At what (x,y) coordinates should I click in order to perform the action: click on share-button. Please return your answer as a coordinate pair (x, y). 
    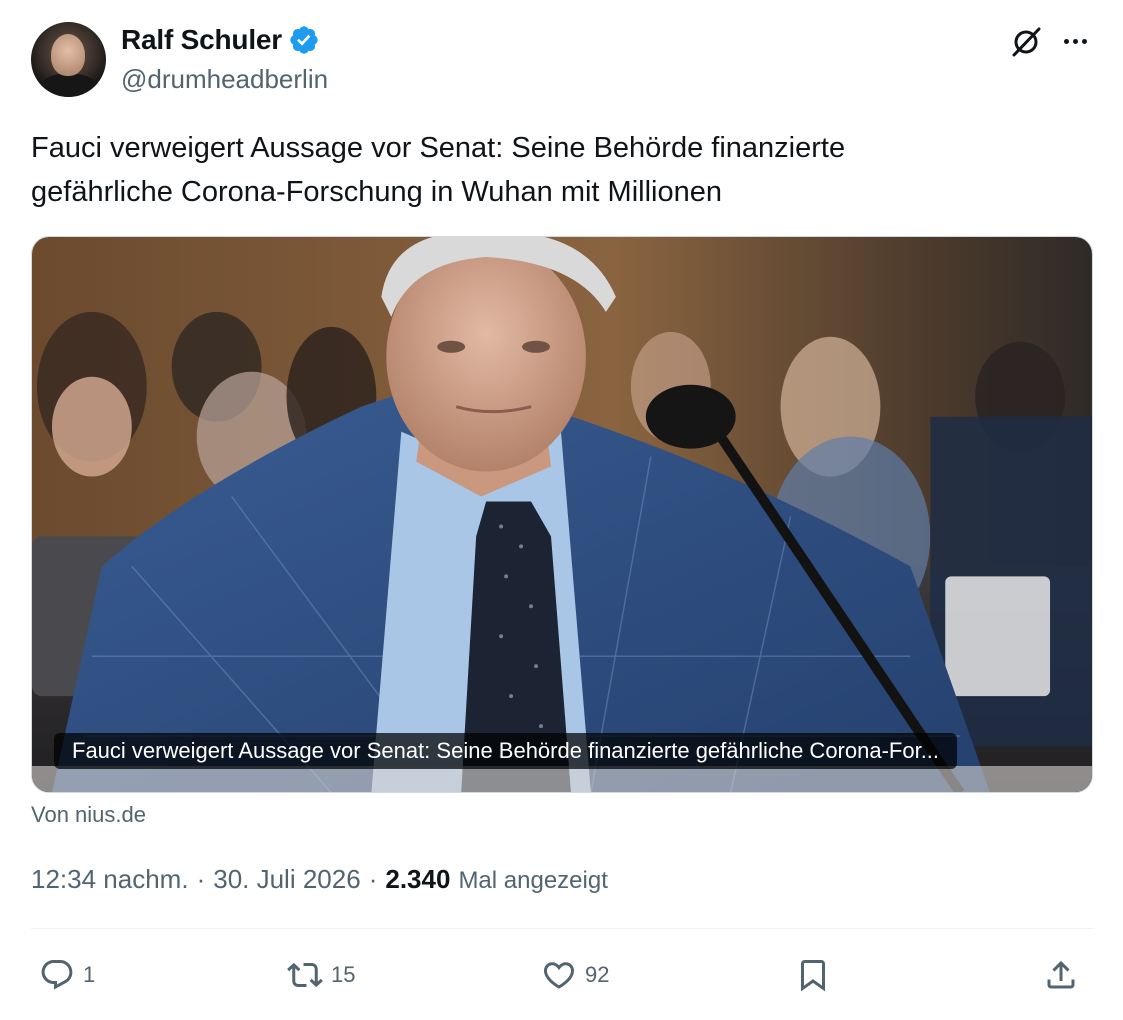
    Looking at the image, I should click on (1061, 975).